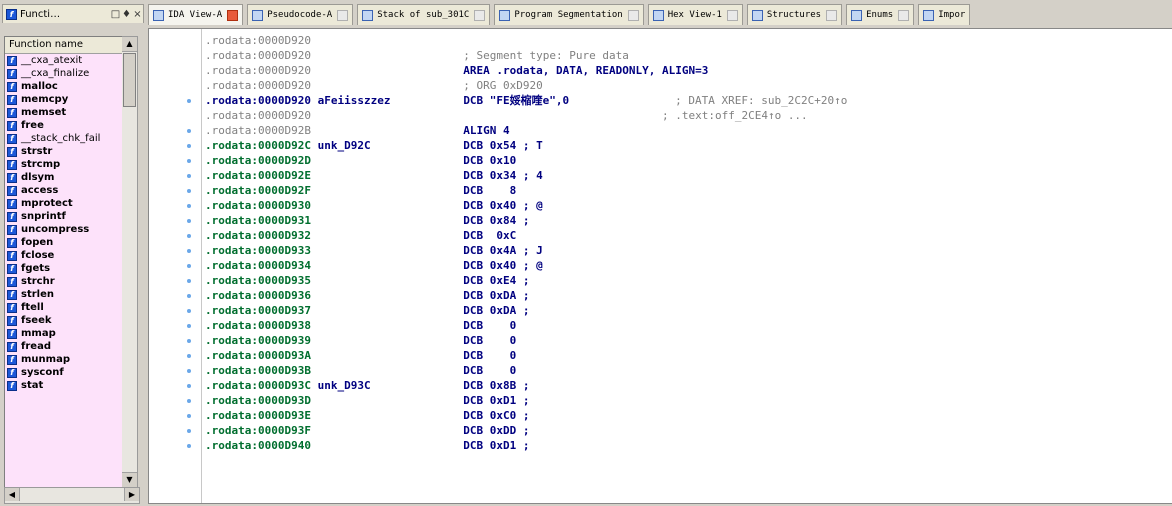  What do you see at coordinates (64, 346) in the screenshot?
I see `function-list-item: f fread` at bounding box center [64, 346].